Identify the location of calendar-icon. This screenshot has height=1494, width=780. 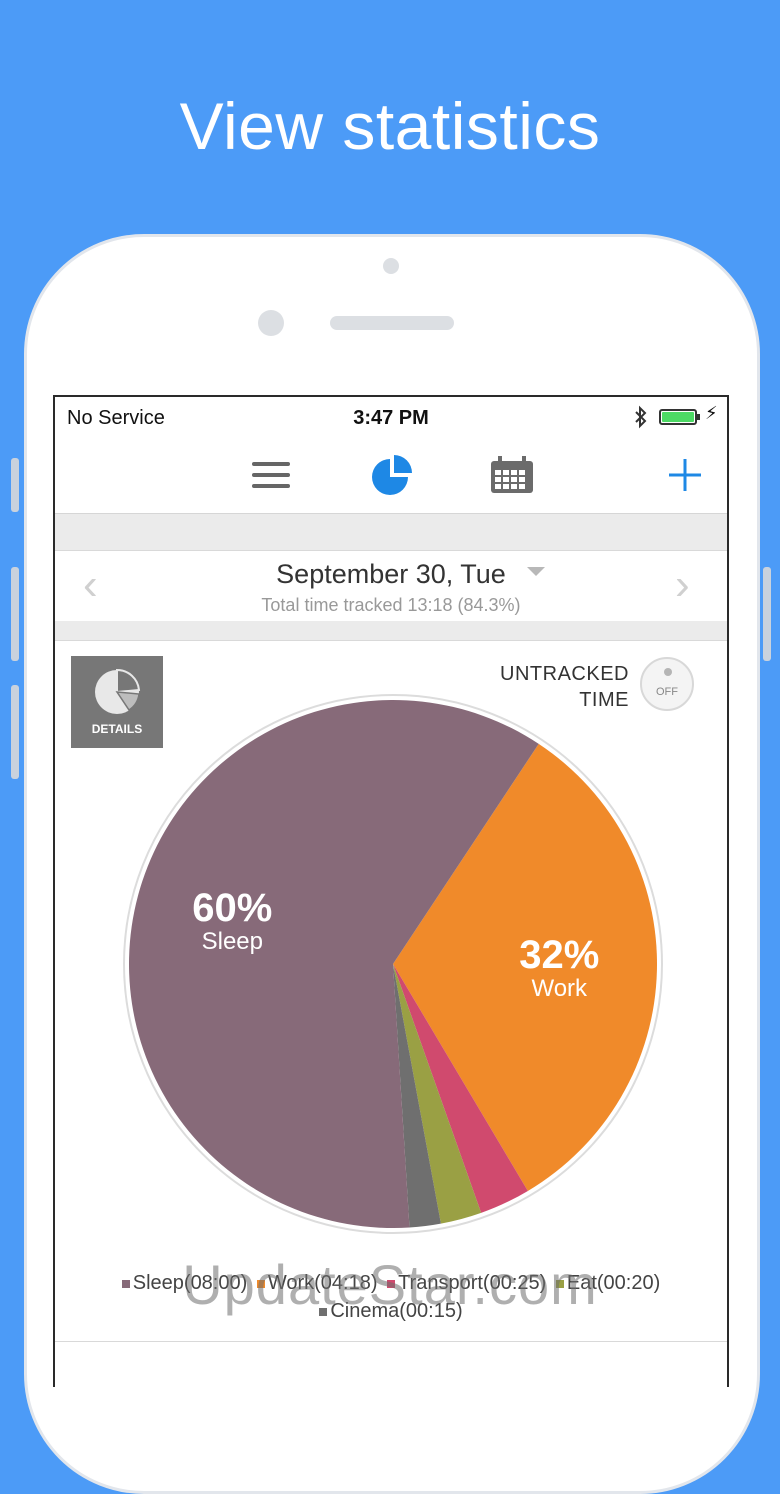
(512, 475).